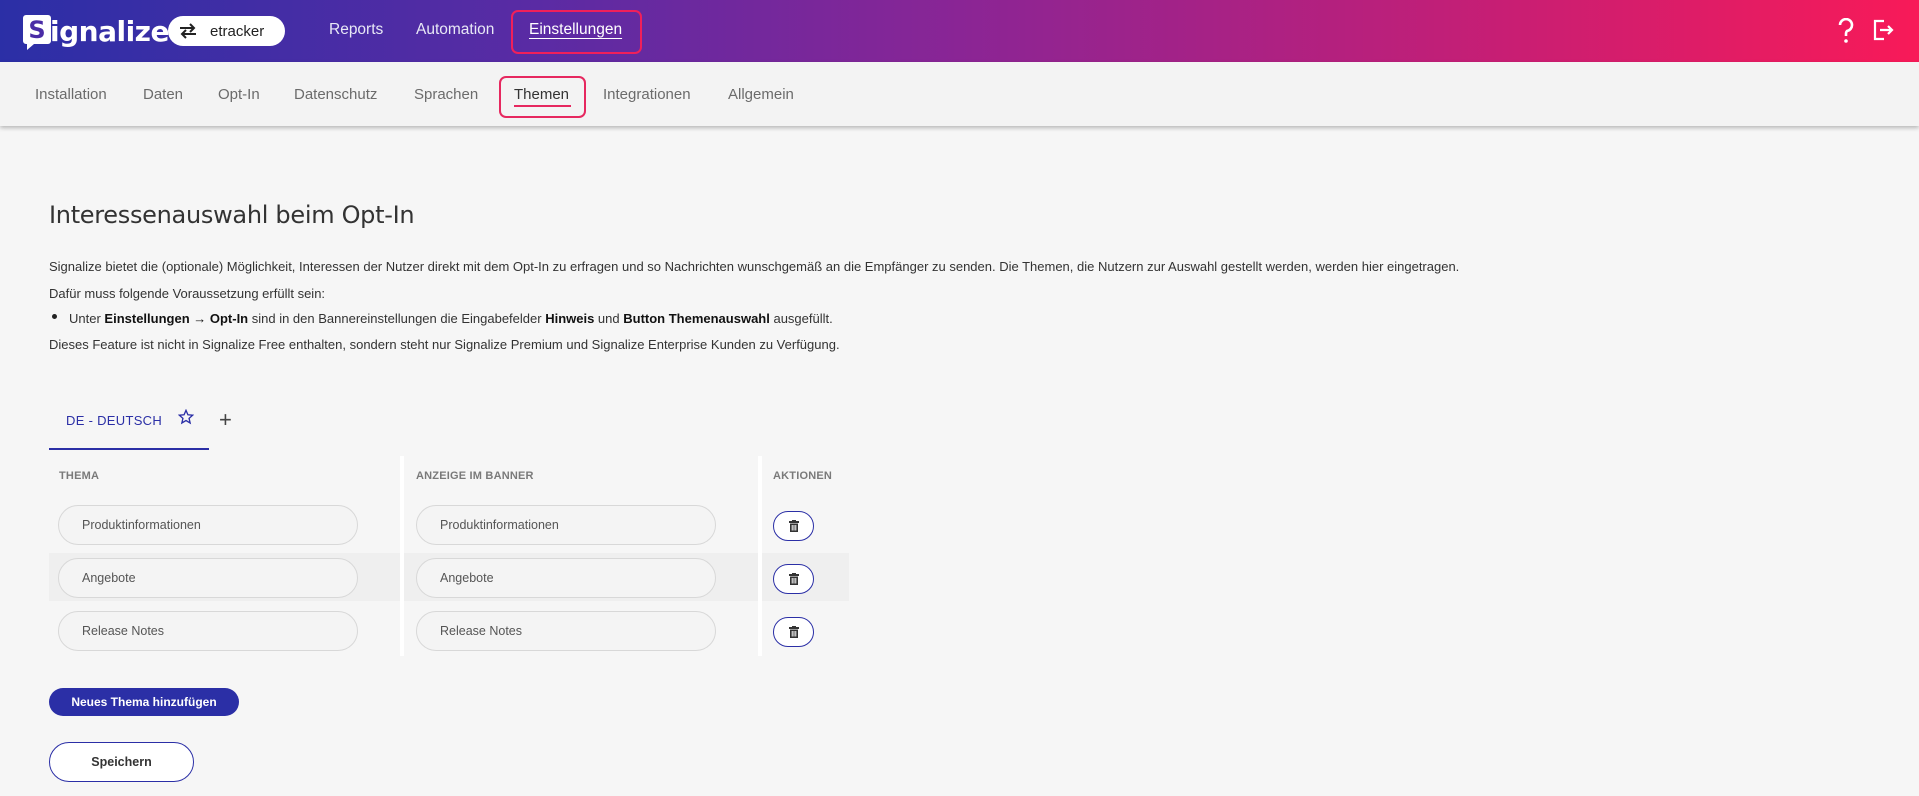 The image size is (1919, 796). What do you see at coordinates (188, 31) in the screenshot?
I see `swap-icon` at bounding box center [188, 31].